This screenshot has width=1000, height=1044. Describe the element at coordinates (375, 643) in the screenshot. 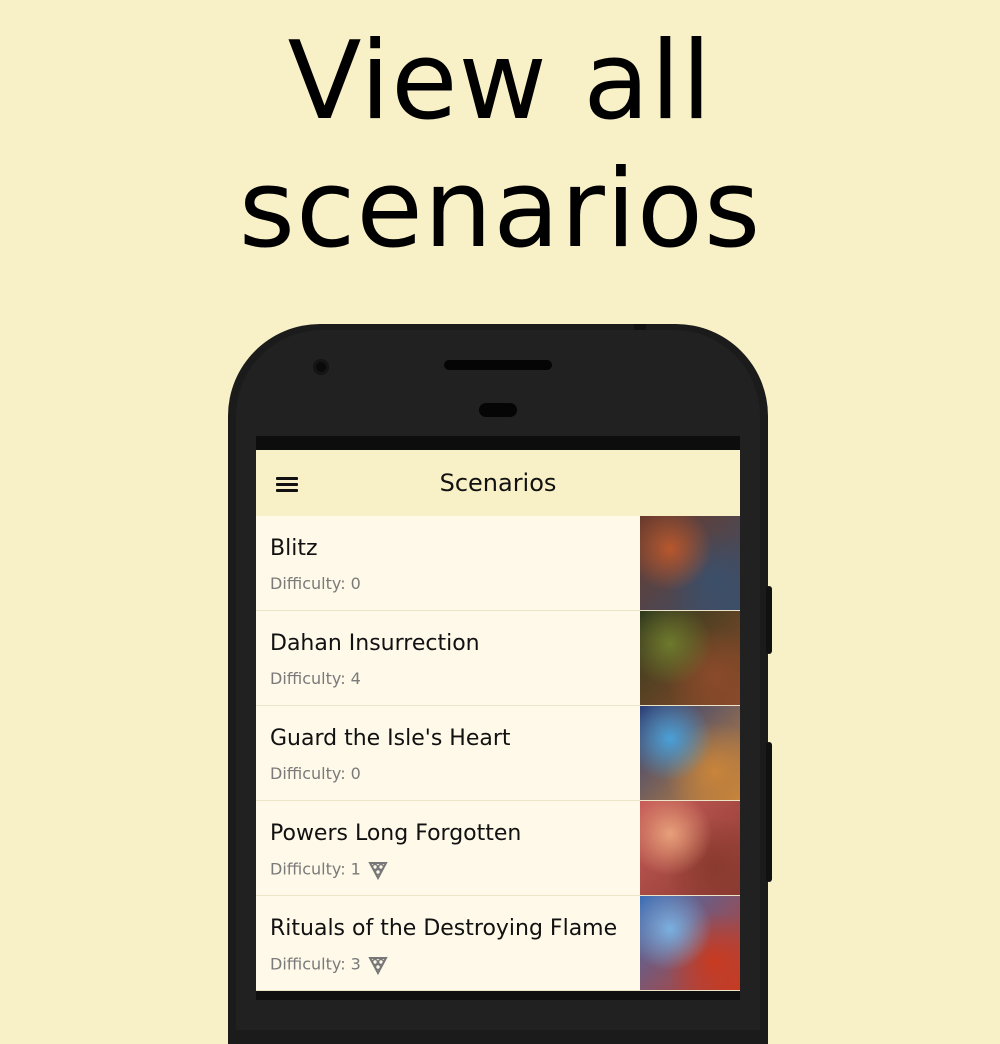

I see `scenario-name: Dahan Insurrection` at that location.